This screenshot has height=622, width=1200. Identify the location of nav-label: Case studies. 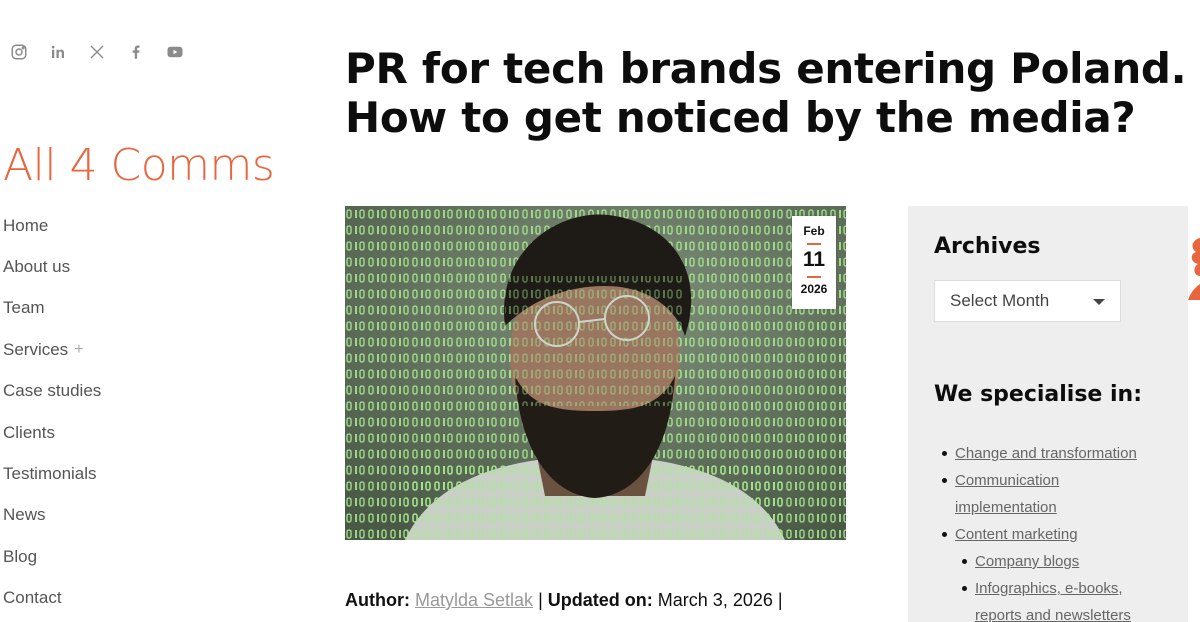
(52, 391).